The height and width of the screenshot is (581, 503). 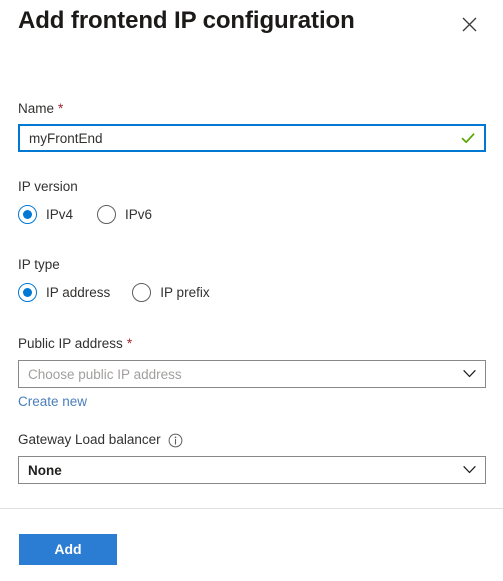 I want to click on public-ip-address-label-text: Public IP address, so click(x=70, y=343).